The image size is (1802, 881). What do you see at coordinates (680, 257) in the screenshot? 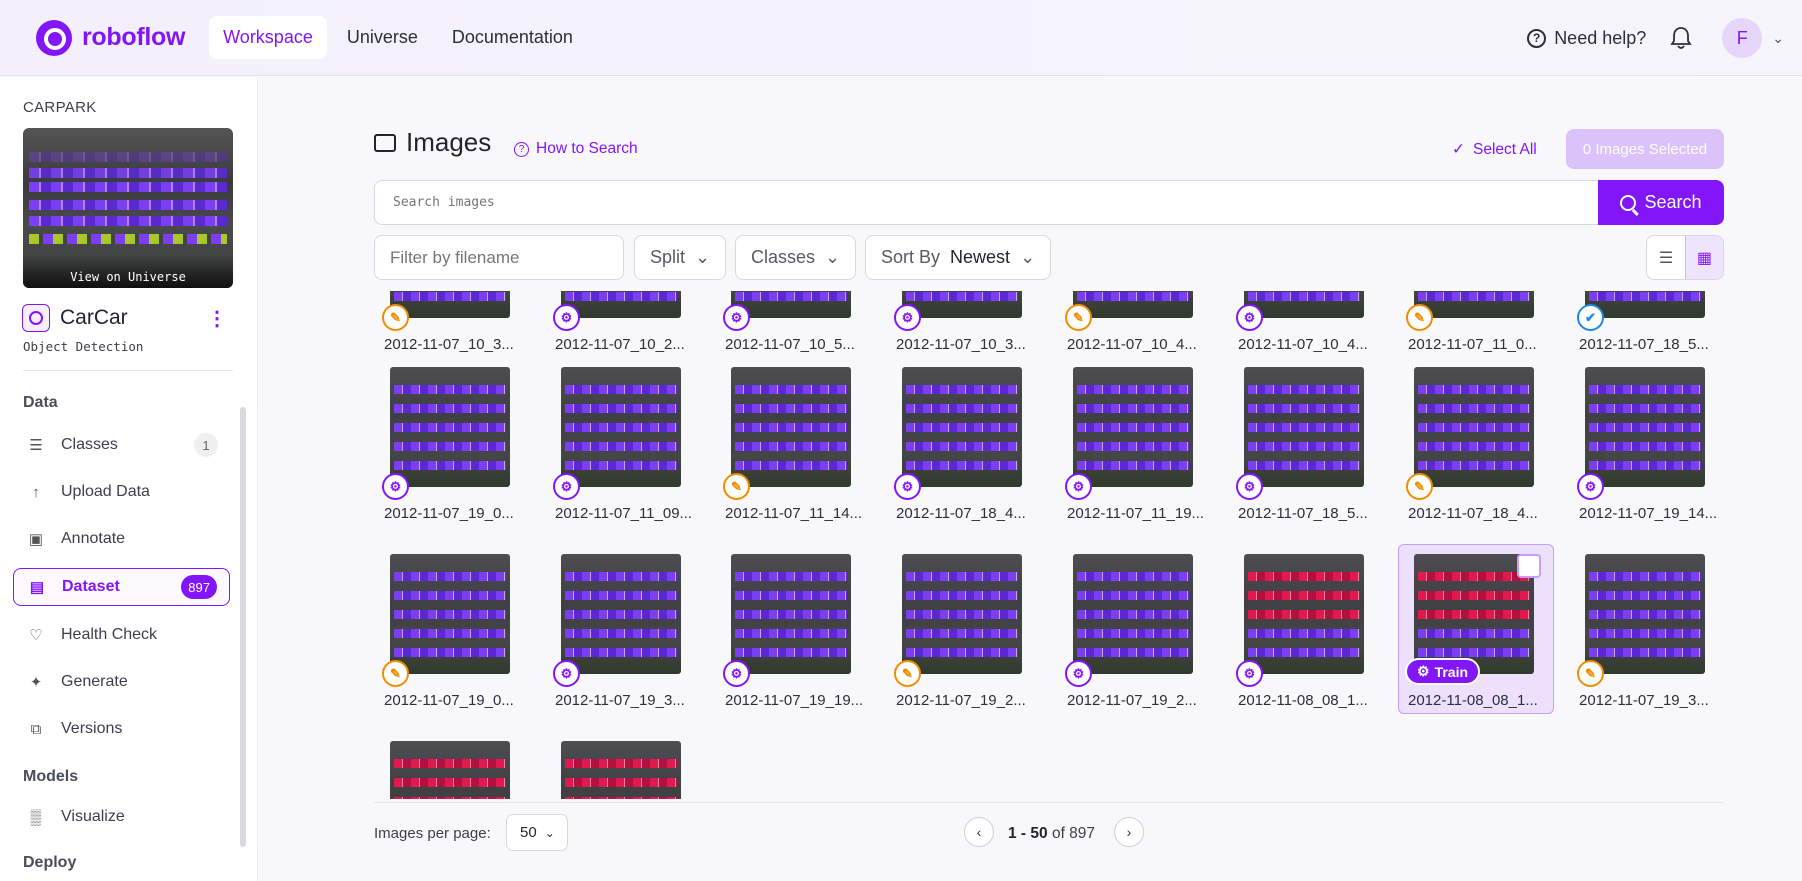
I see `split-dropdown: Split ⌄` at bounding box center [680, 257].